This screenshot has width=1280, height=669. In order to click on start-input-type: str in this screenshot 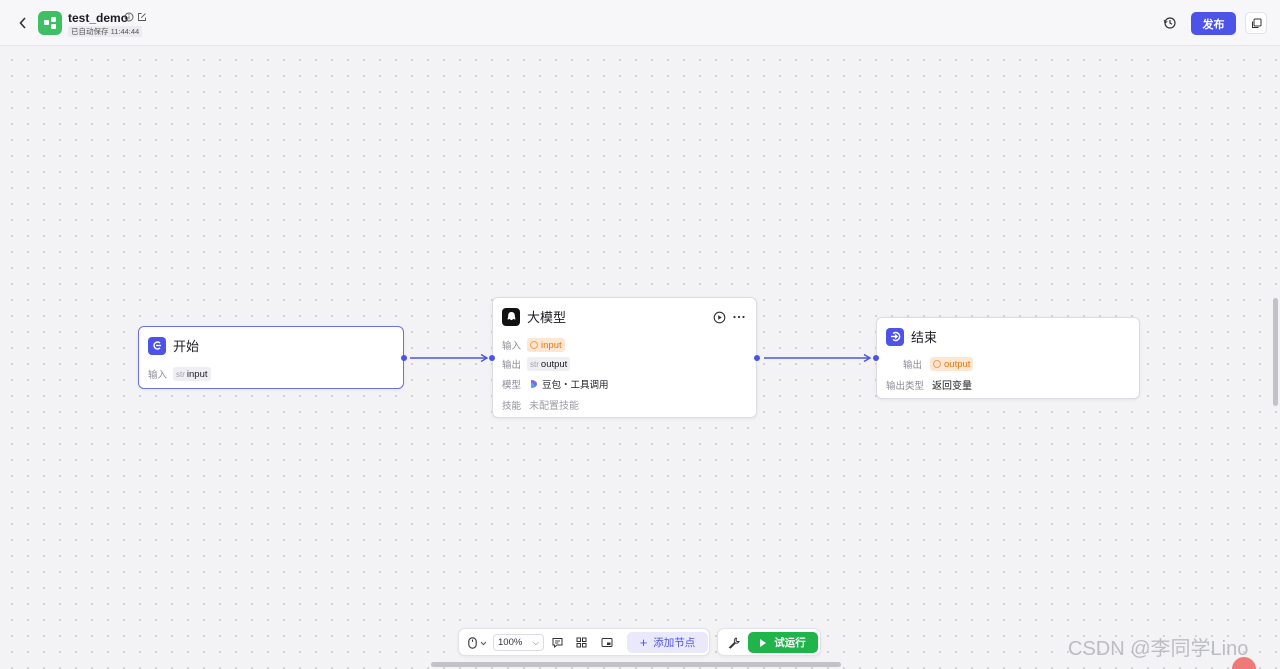, I will do `click(180, 374)`.